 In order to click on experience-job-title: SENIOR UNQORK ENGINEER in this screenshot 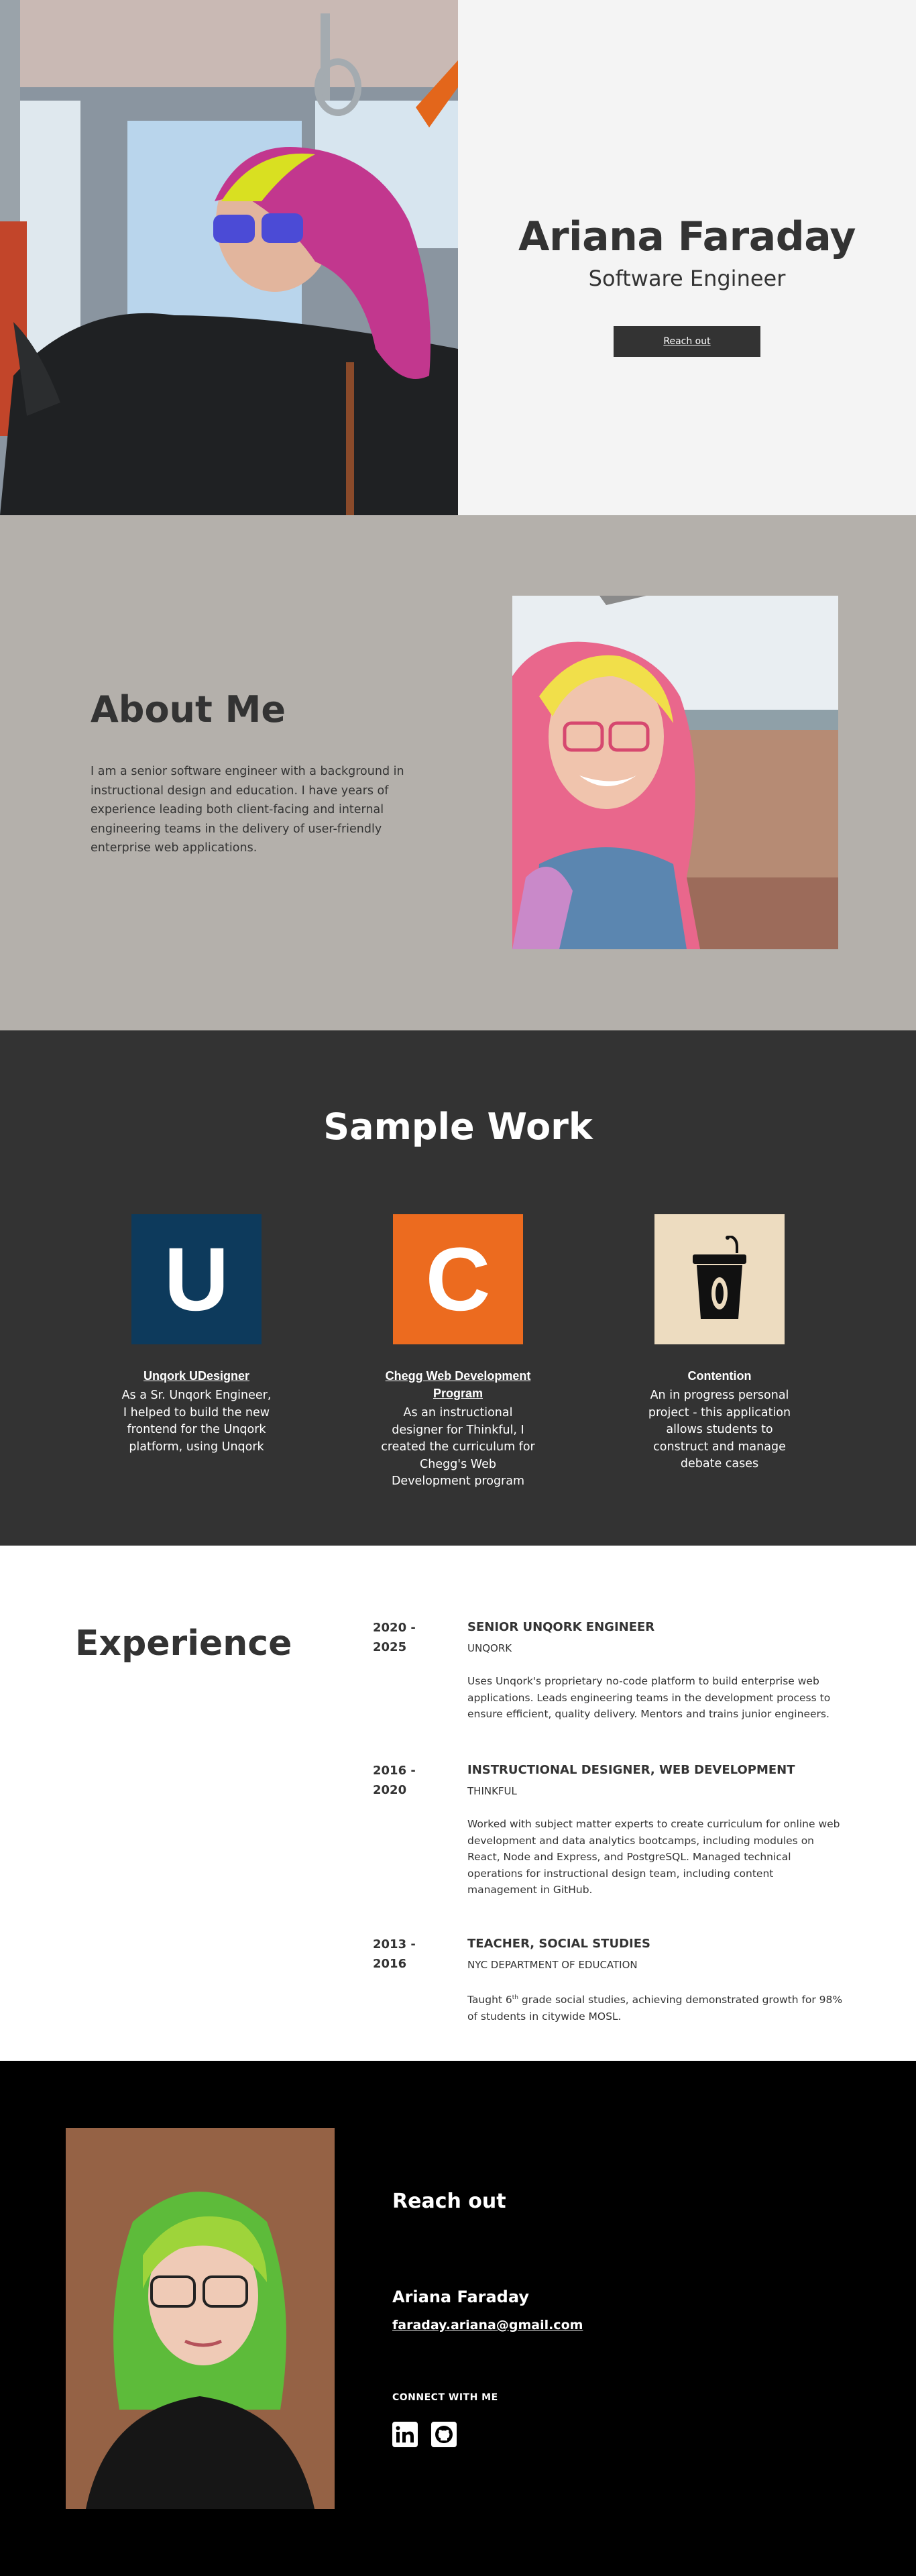, I will do `click(561, 1627)`.